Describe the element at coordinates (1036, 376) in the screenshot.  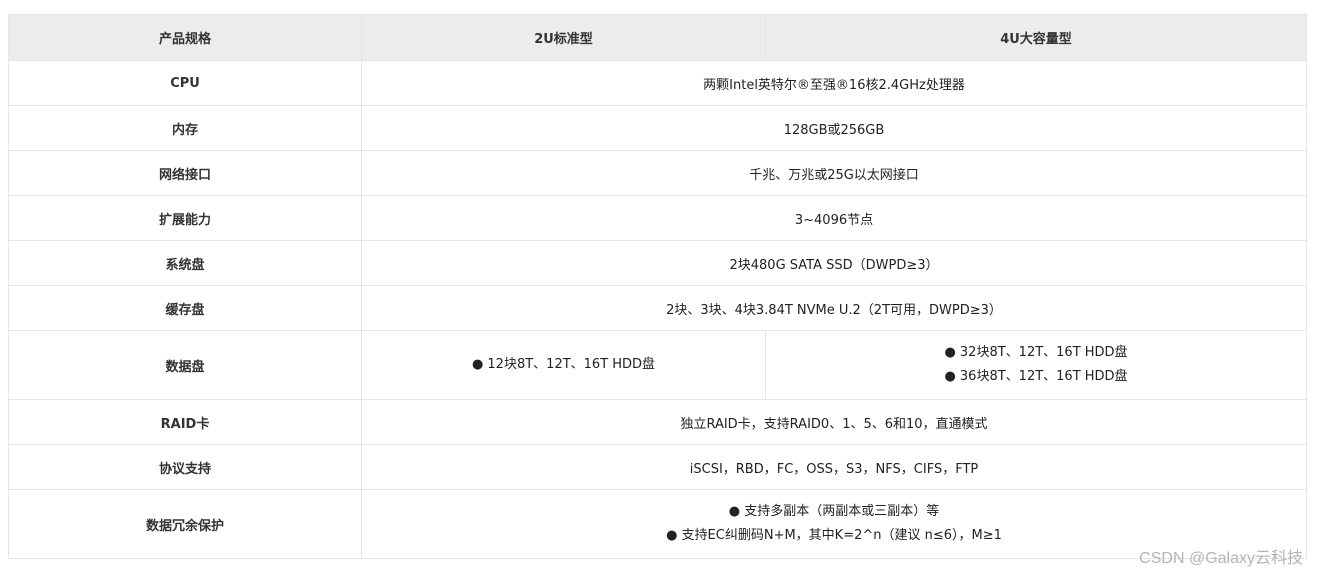
I see `list-item: ● 36块8T、12T、16T HDD盘` at that location.